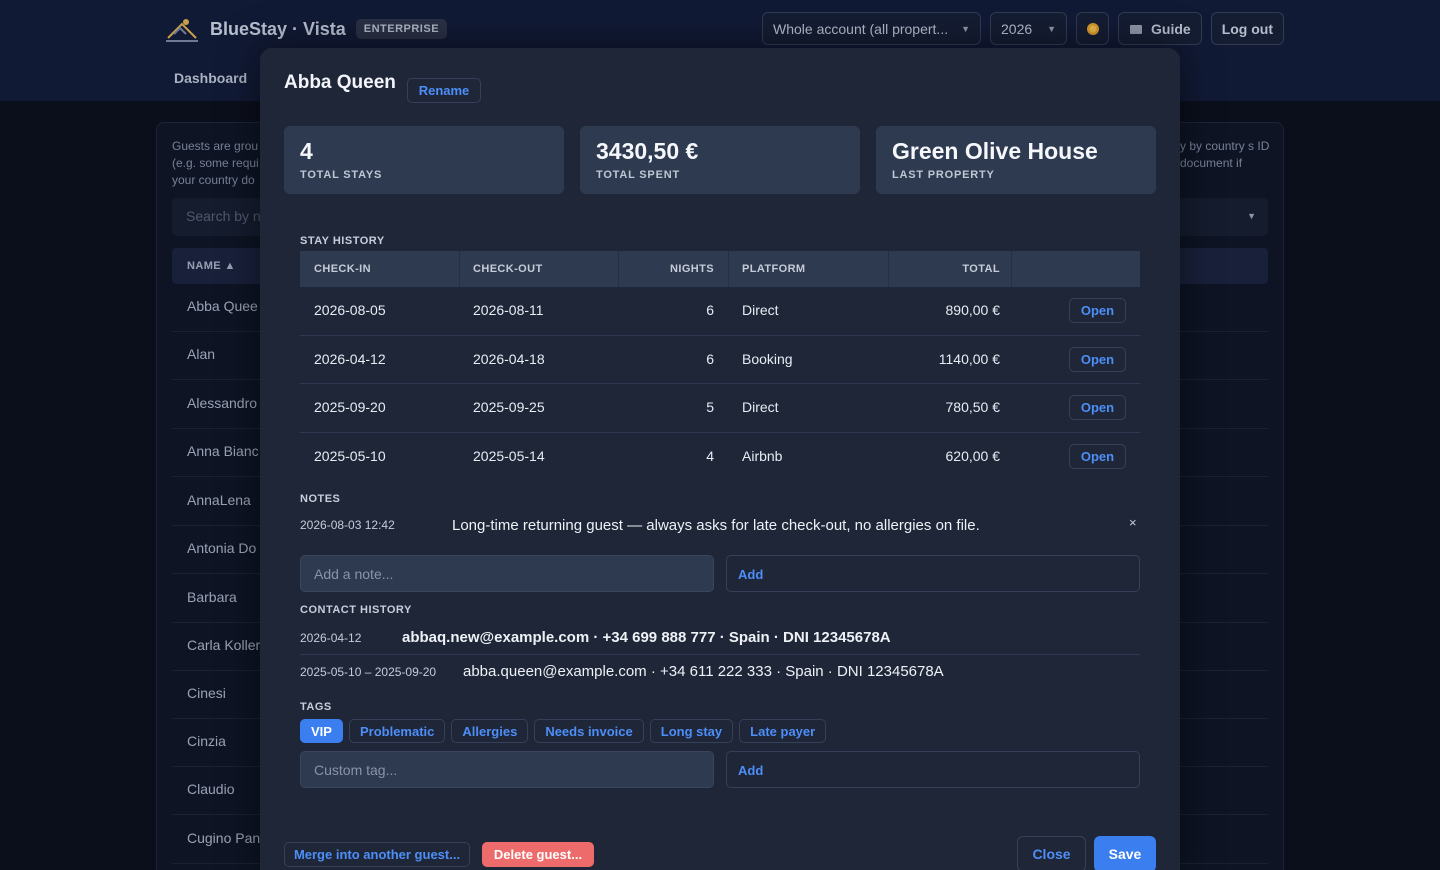 The height and width of the screenshot is (870, 1440). Describe the element at coordinates (692, 269) in the screenshot. I see `nights-column-header: NIGHTS` at that location.